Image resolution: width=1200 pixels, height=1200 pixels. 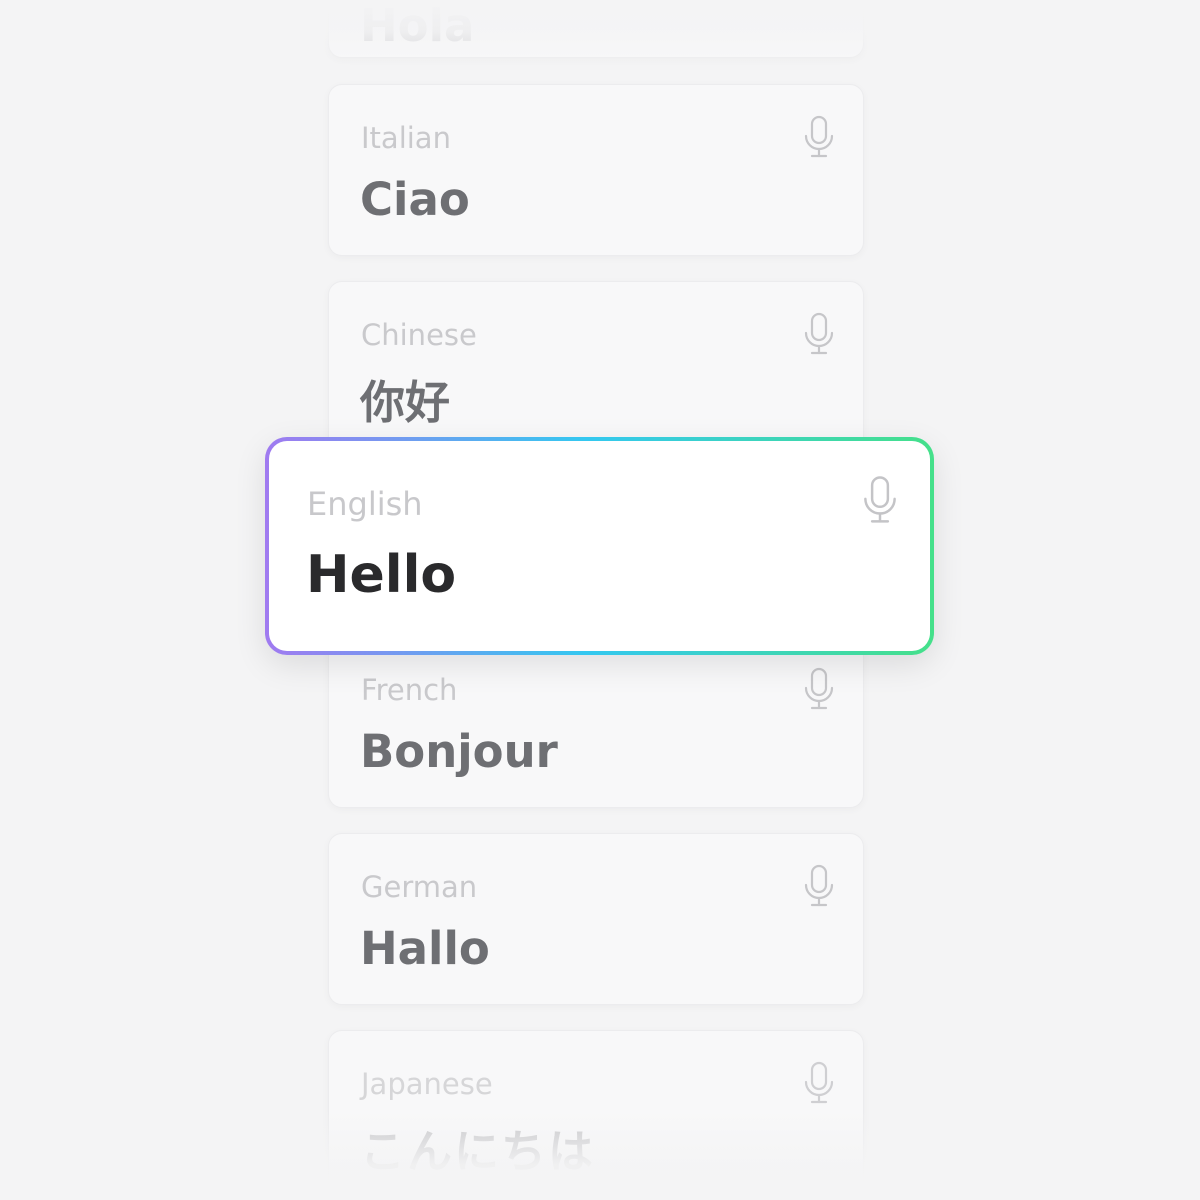 I want to click on language-label: Chinese, so click(x=419, y=335).